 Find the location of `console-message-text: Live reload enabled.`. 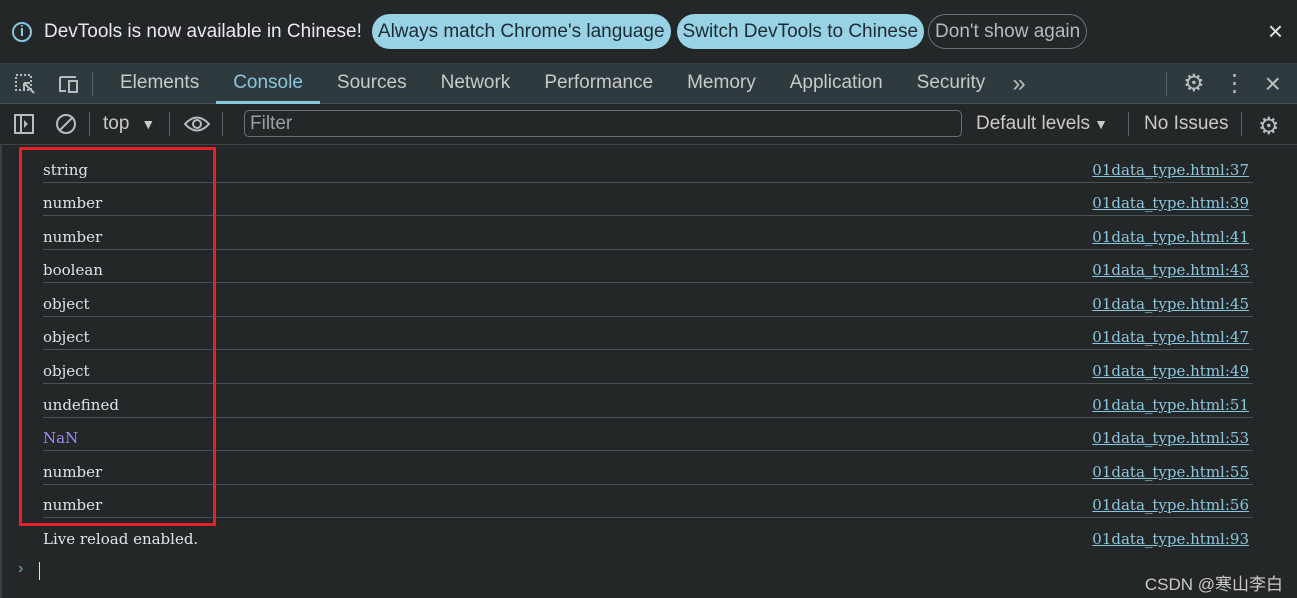

console-message-text: Live reload enabled. is located at coordinates (121, 539).